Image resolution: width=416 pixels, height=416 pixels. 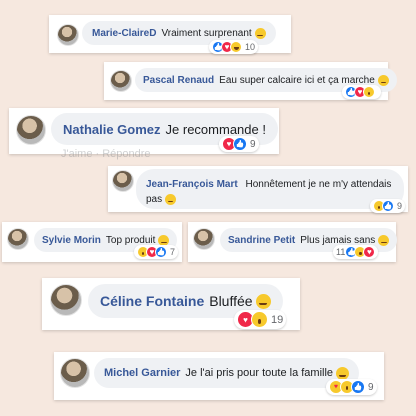 I want to click on reactions-badge: 19, so click(x=260, y=319).